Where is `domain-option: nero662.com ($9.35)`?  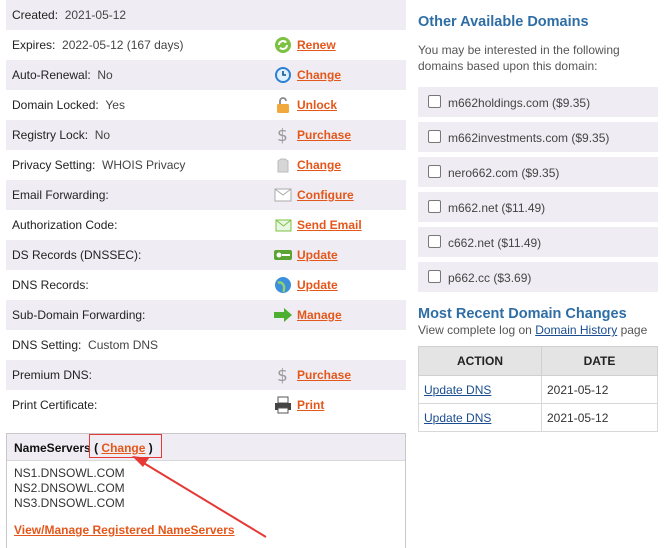 domain-option: nero662.com ($9.35) is located at coordinates (538, 172).